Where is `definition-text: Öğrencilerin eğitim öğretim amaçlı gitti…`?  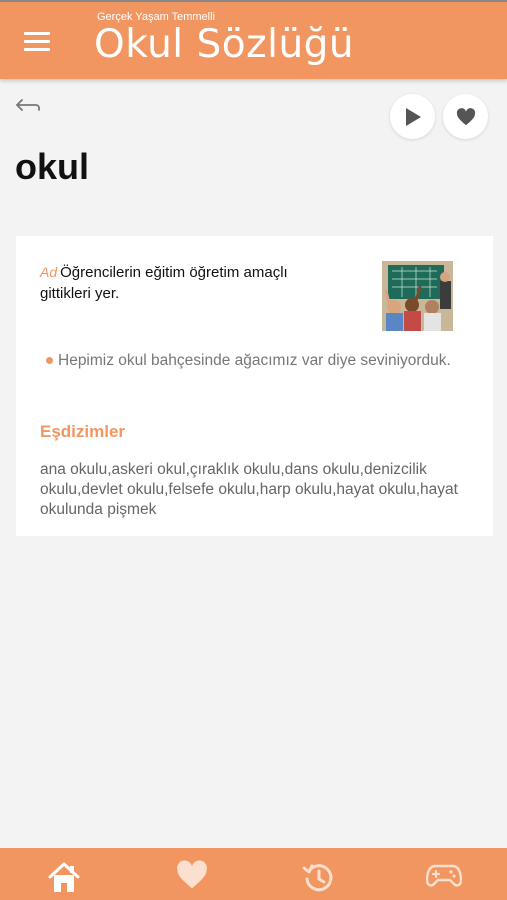
definition-text: Öğrencilerin eğitim öğretim amaçlı gitti… is located at coordinates (164, 283).